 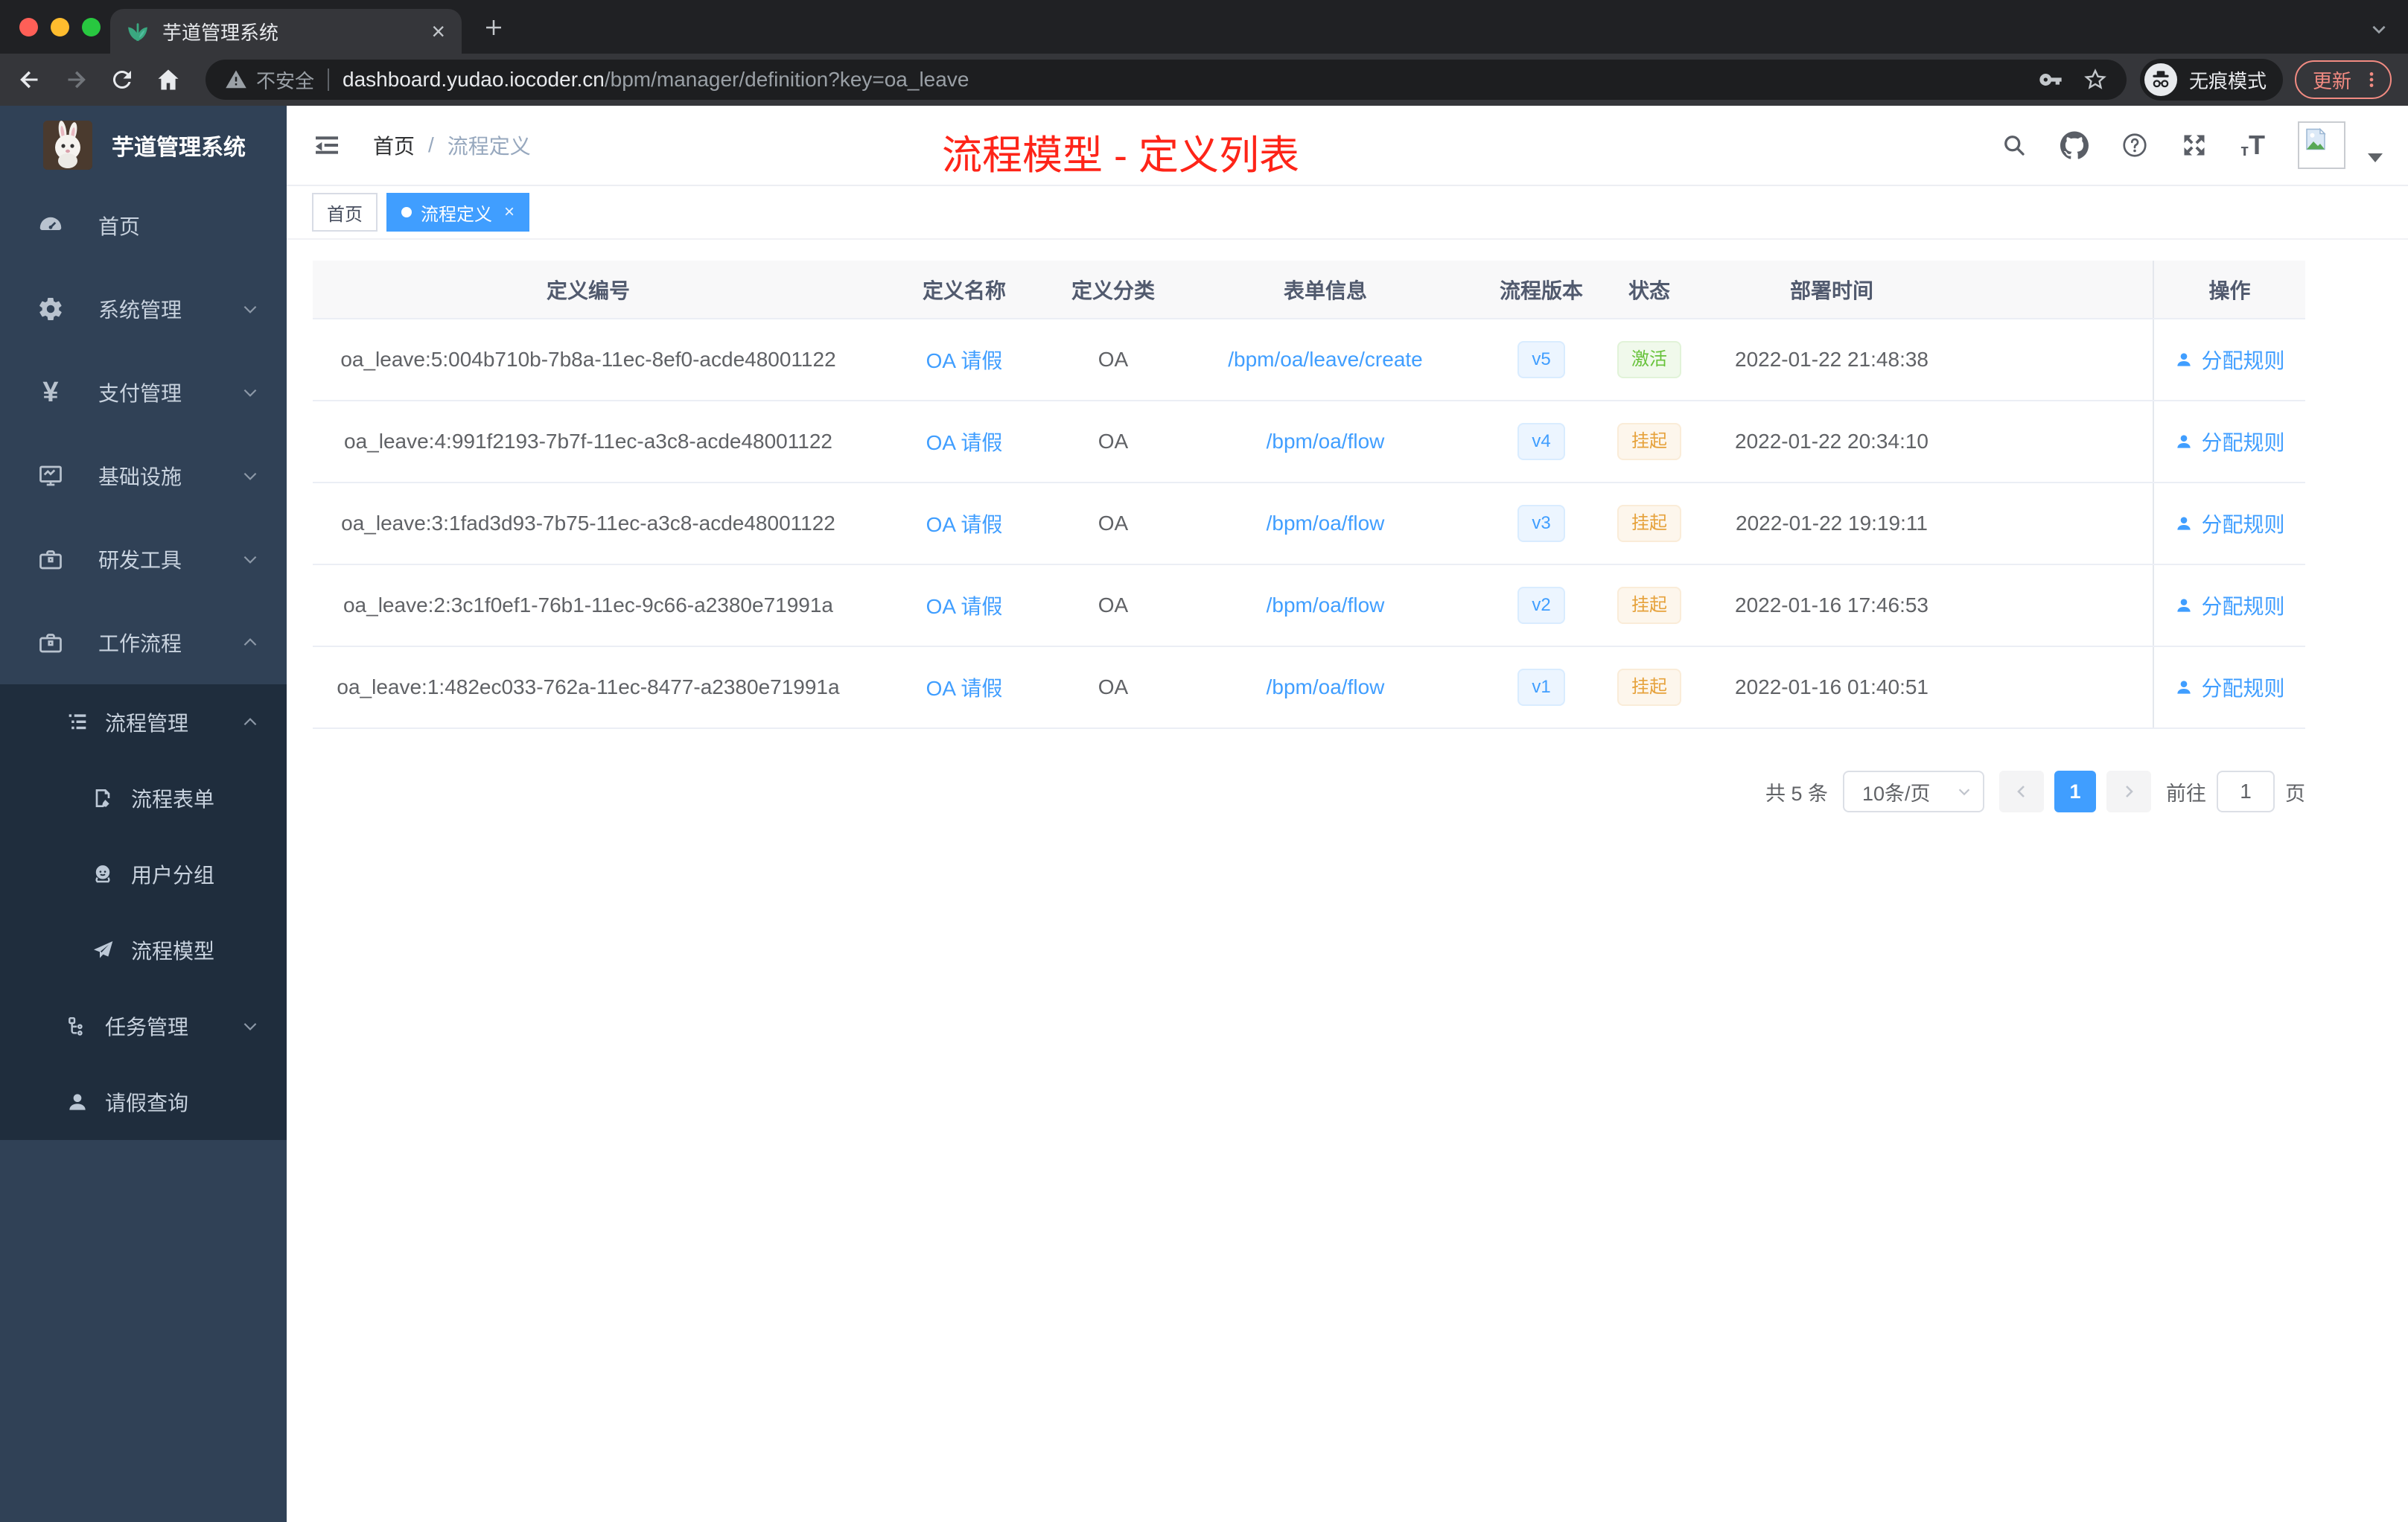 I want to click on bookmark-star-icon, so click(x=2095, y=80).